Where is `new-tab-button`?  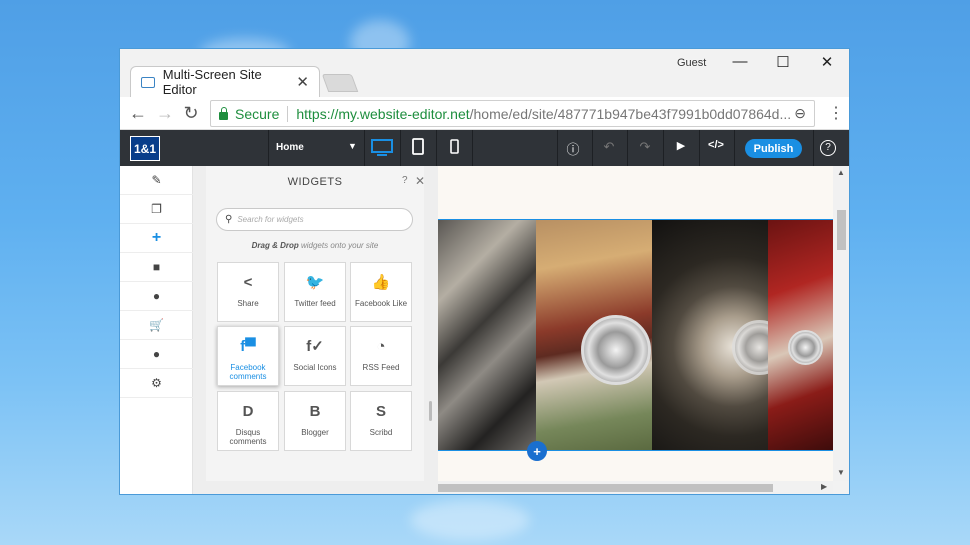
new-tab-button is located at coordinates (340, 83).